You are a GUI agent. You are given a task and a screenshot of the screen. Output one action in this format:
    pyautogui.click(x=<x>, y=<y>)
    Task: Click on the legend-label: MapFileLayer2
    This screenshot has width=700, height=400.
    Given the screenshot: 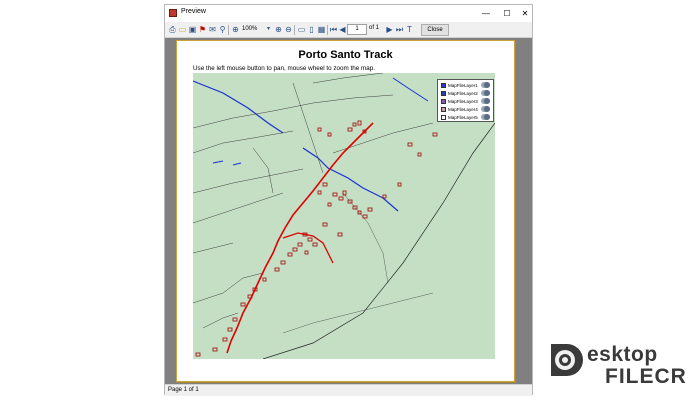 What is the action you would take?
    pyautogui.click(x=463, y=93)
    